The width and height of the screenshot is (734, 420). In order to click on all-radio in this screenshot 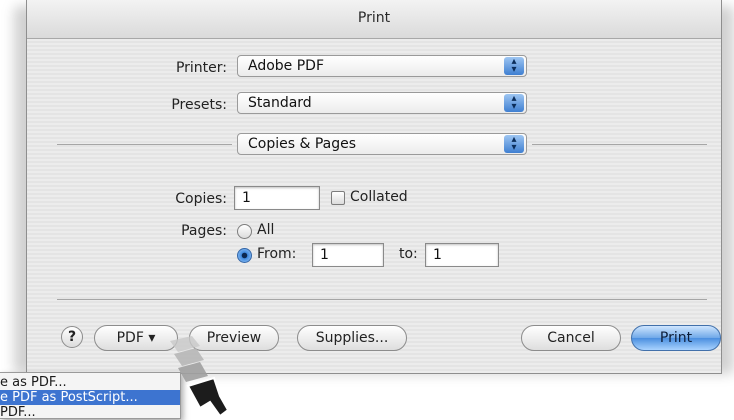, I will do `click(244, 231)`.